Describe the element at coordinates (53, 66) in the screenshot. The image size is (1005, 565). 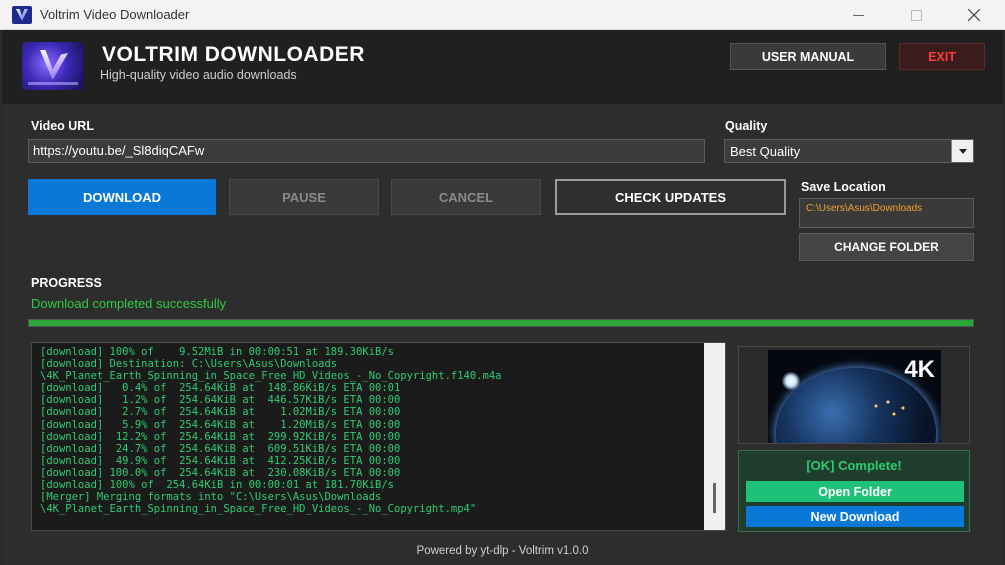
I see `voltrim-logo-icon` at that location.